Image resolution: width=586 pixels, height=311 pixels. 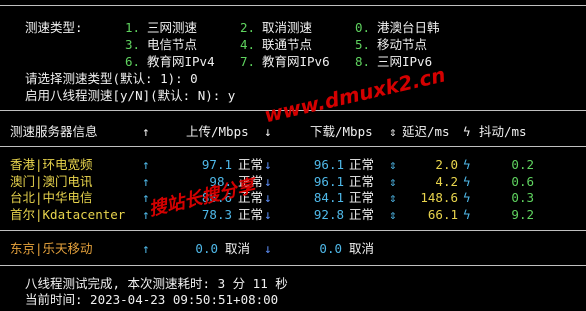 What do you see at coordinates (172, 27) in the screenshot?
I see `menu-option-label: 三网测速` at bounding box center [172, 27].